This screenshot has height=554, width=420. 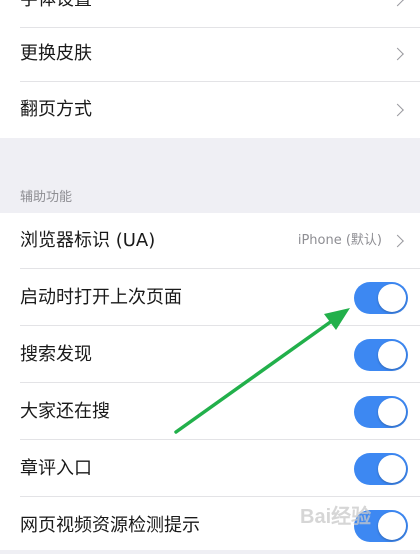 I want to click on others-searching-row: 大家还在搜, so click(x=210, y=412).